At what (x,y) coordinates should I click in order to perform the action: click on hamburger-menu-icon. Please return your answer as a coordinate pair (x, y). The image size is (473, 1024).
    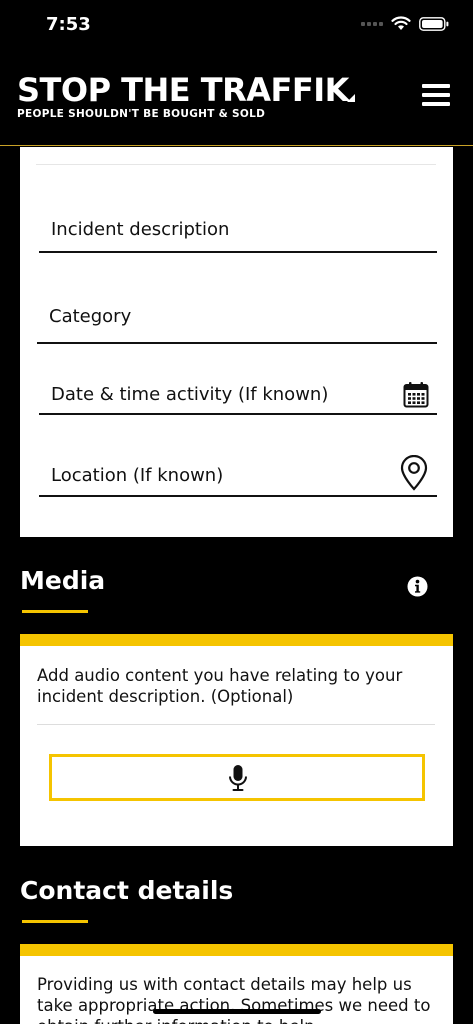
    Looking at the image, I should click on (436, 97).